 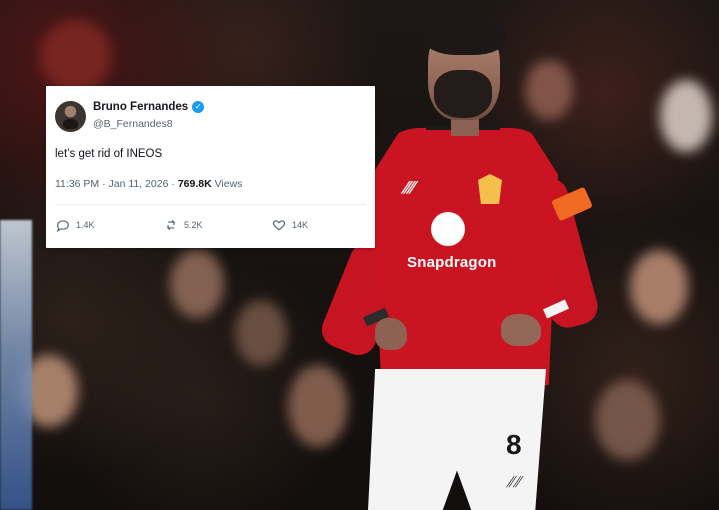 I want to click on shorts-number: 8, so click(x=514, y=444).